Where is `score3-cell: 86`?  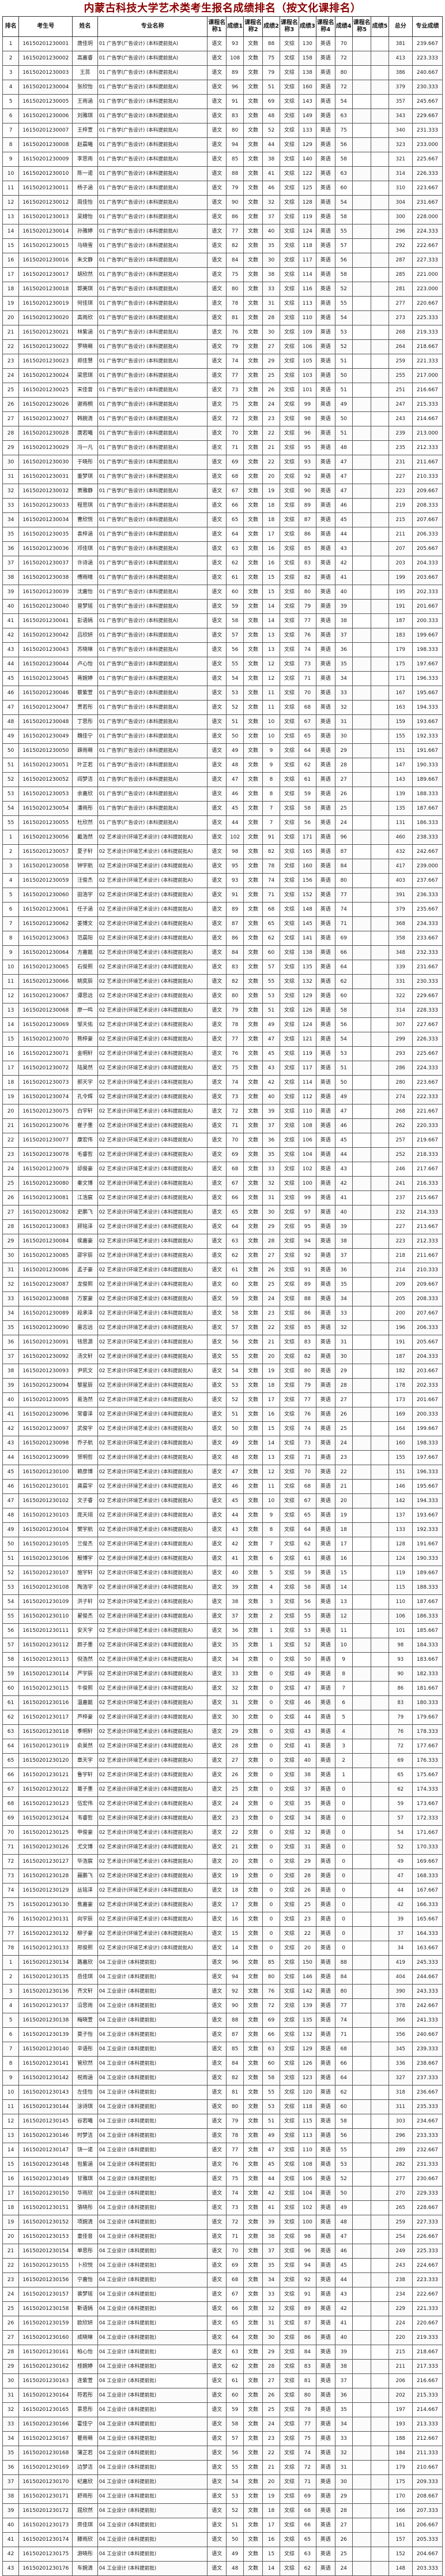
score3-cell: 86 is located at coordinates (308, 1314).